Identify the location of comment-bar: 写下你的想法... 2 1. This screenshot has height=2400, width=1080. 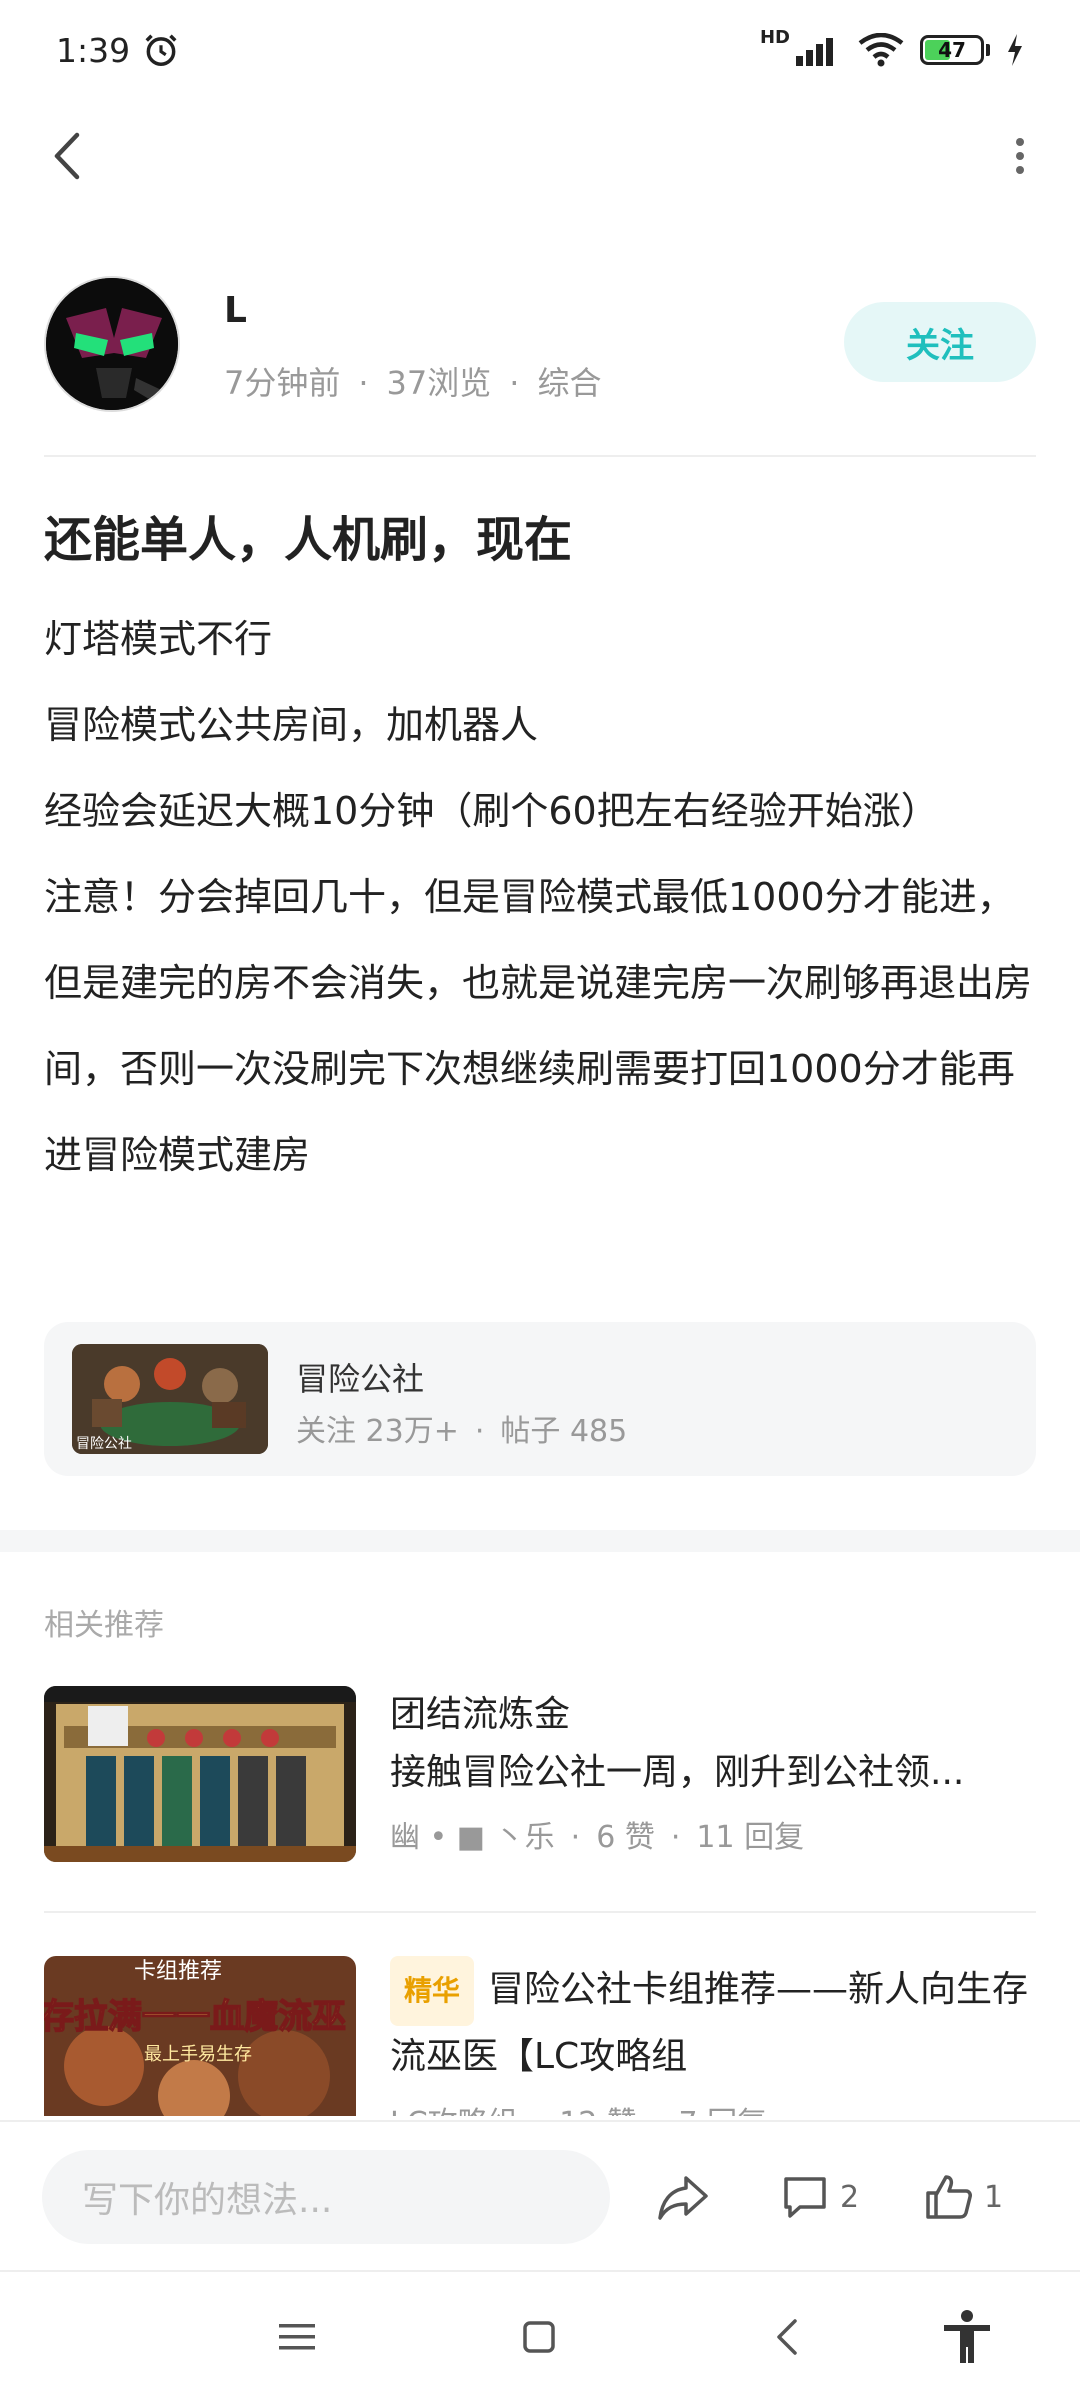
(540, 2195).